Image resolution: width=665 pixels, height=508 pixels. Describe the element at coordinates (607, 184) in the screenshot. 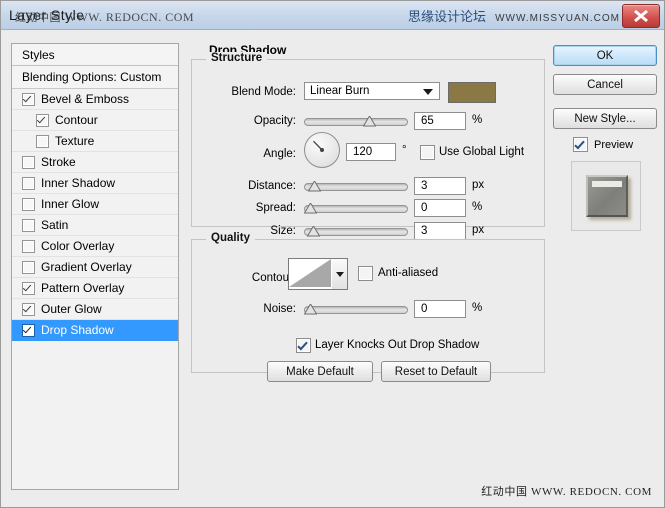

I see `preview-highlight` at that location.